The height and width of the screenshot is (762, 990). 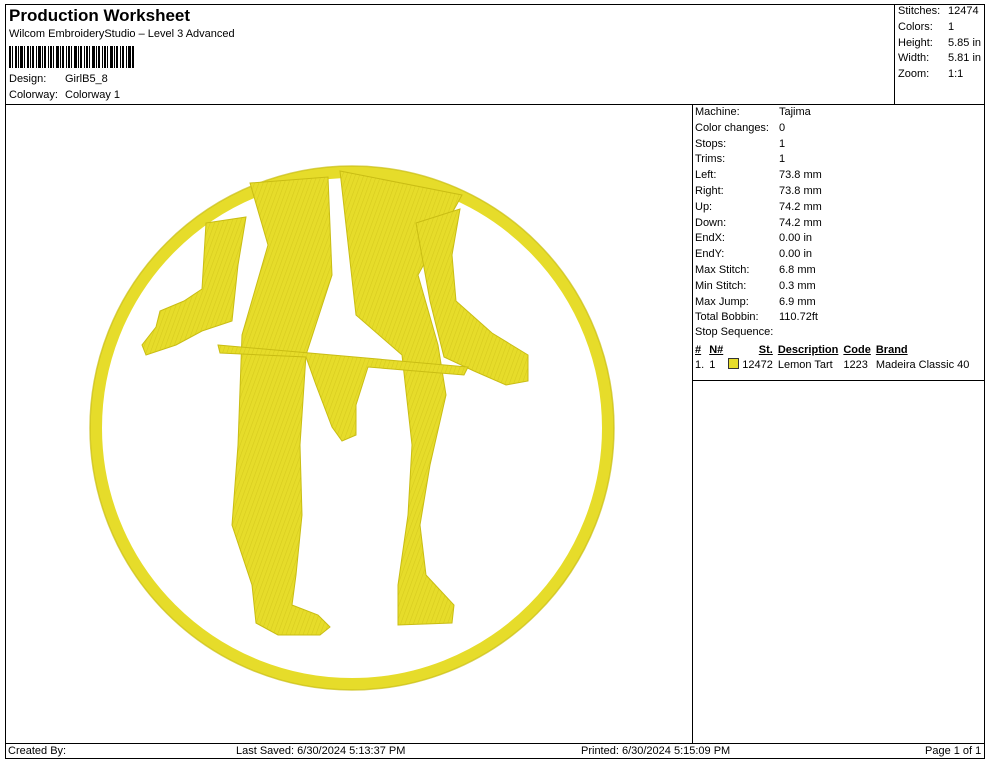 I want to click on detail-row: Max Stitch: 6.8 mm, so click(x=758, y=271).